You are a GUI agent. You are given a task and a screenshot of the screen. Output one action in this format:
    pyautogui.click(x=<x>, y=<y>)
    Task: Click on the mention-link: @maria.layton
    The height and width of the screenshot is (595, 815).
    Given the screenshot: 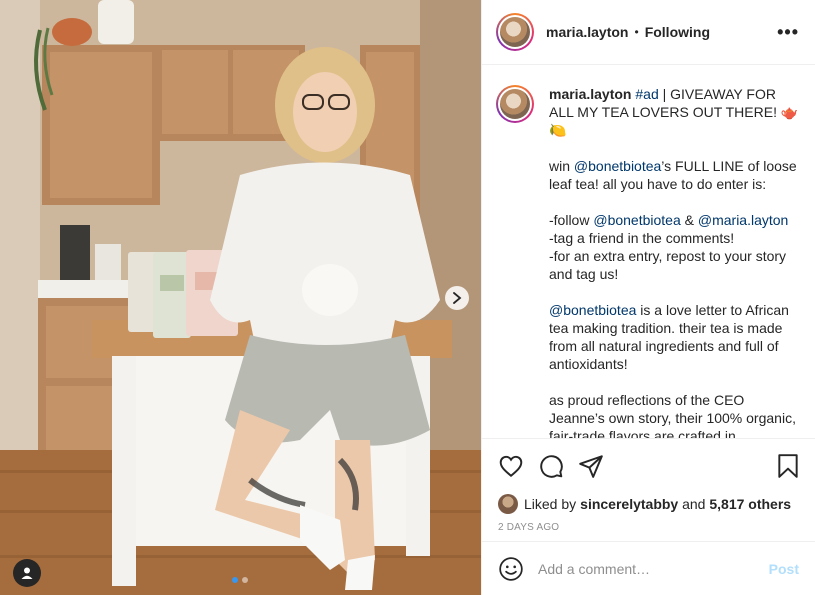 What is the action you would take?
    pyautogui.click(x=743, y=220)
    